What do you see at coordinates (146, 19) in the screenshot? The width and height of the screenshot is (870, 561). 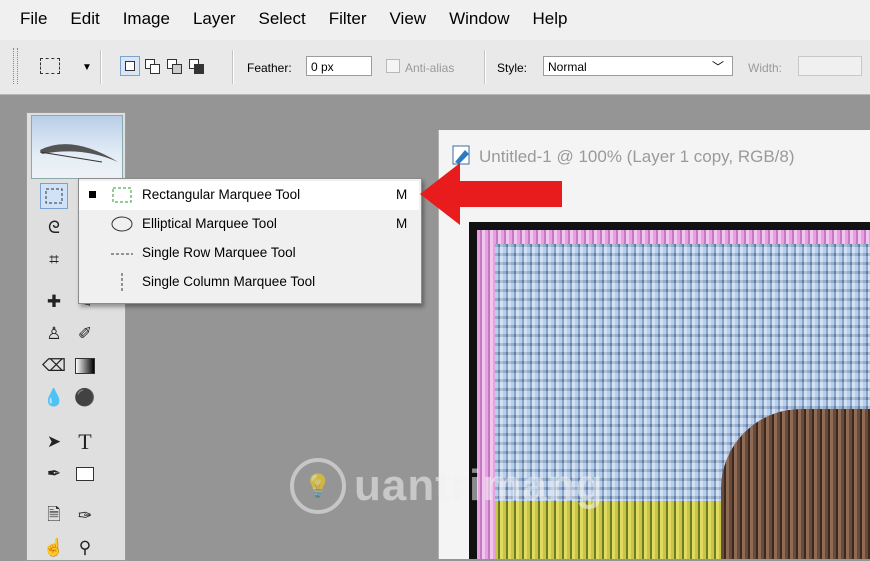 I see `menu-image: Image` at bounding box center [146, 19].